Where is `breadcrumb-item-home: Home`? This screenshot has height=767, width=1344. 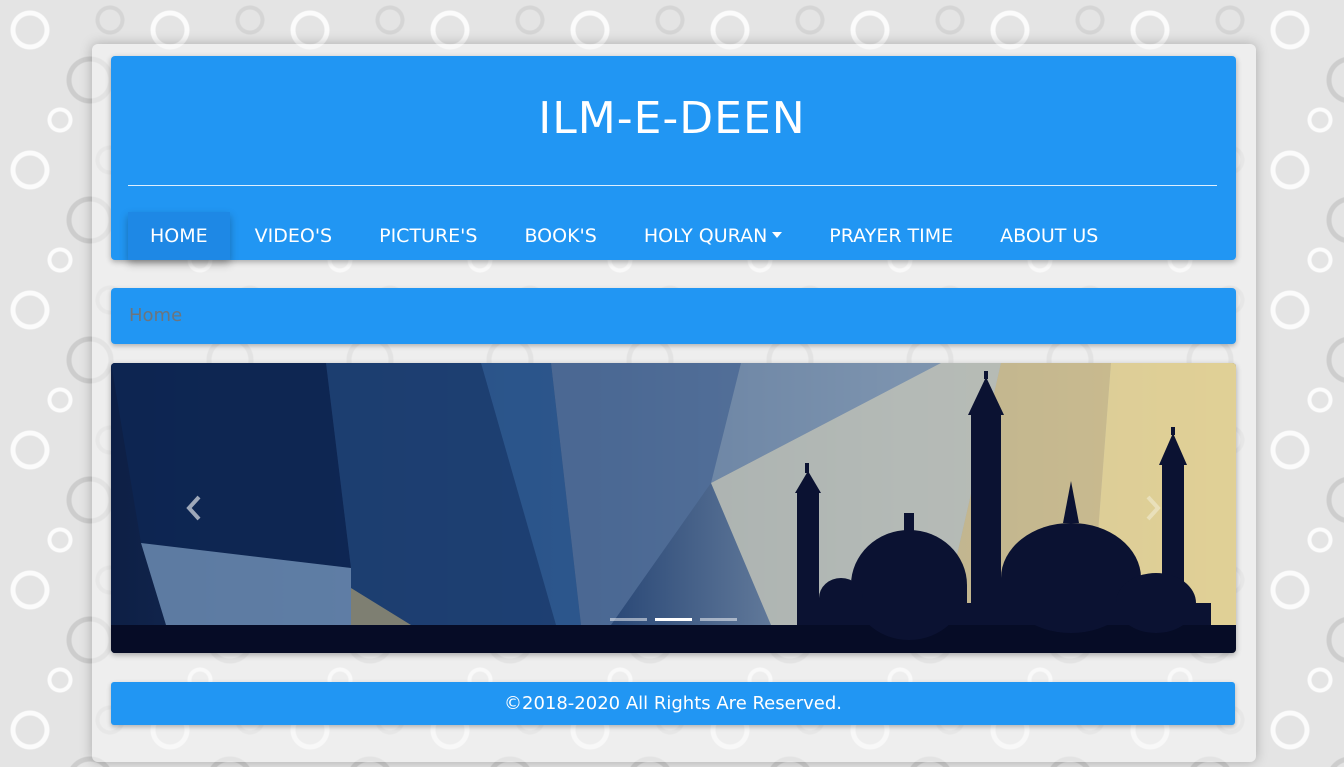
breadcrumb-item-home: Home is located at coordinates (156, 315).